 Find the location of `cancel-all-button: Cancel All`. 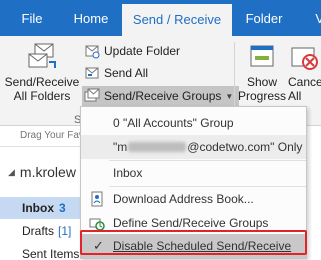

cancel-all-button: Cancel All is located at coordinates (304, 72).